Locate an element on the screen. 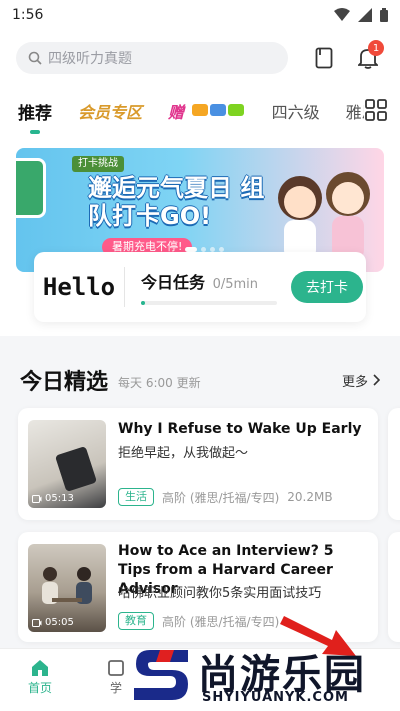 The height and width of the screenshot is (711, 400). item-translation: 哈佛职业顾问教你5条实用面试技巧 is located at coordinates (220, 593).